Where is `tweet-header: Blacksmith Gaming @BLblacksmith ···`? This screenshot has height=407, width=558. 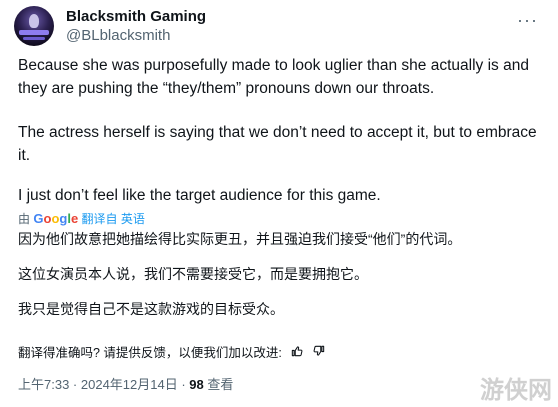 tweet-header: Blacksmith Gaming @BLblacksmith ··· is located at coordinates (279, 26).